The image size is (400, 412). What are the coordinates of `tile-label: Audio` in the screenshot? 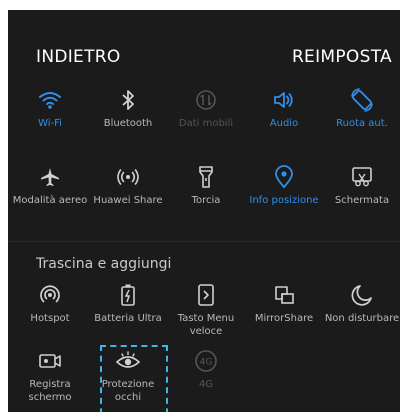 It's located at (284, 123).